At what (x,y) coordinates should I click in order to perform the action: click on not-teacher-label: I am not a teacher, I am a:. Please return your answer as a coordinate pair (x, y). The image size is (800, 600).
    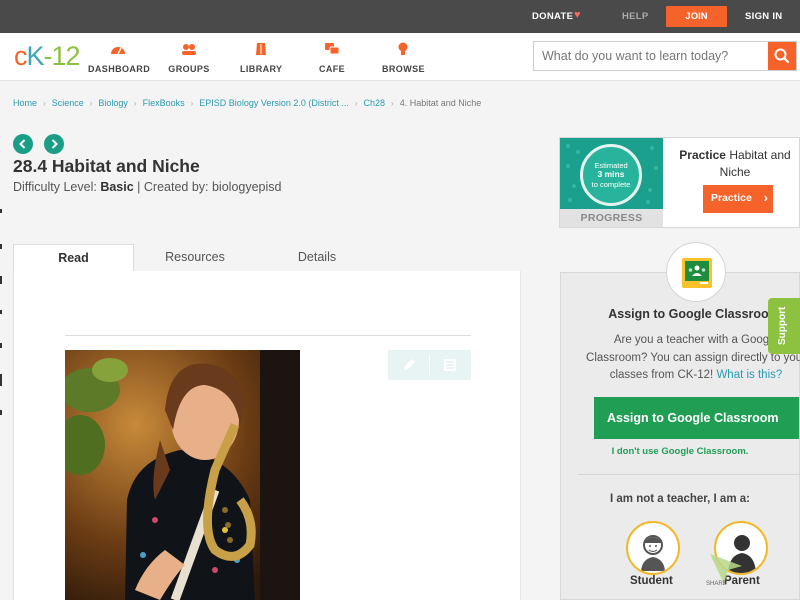
    Looking at the image, I should click on (680, 499).